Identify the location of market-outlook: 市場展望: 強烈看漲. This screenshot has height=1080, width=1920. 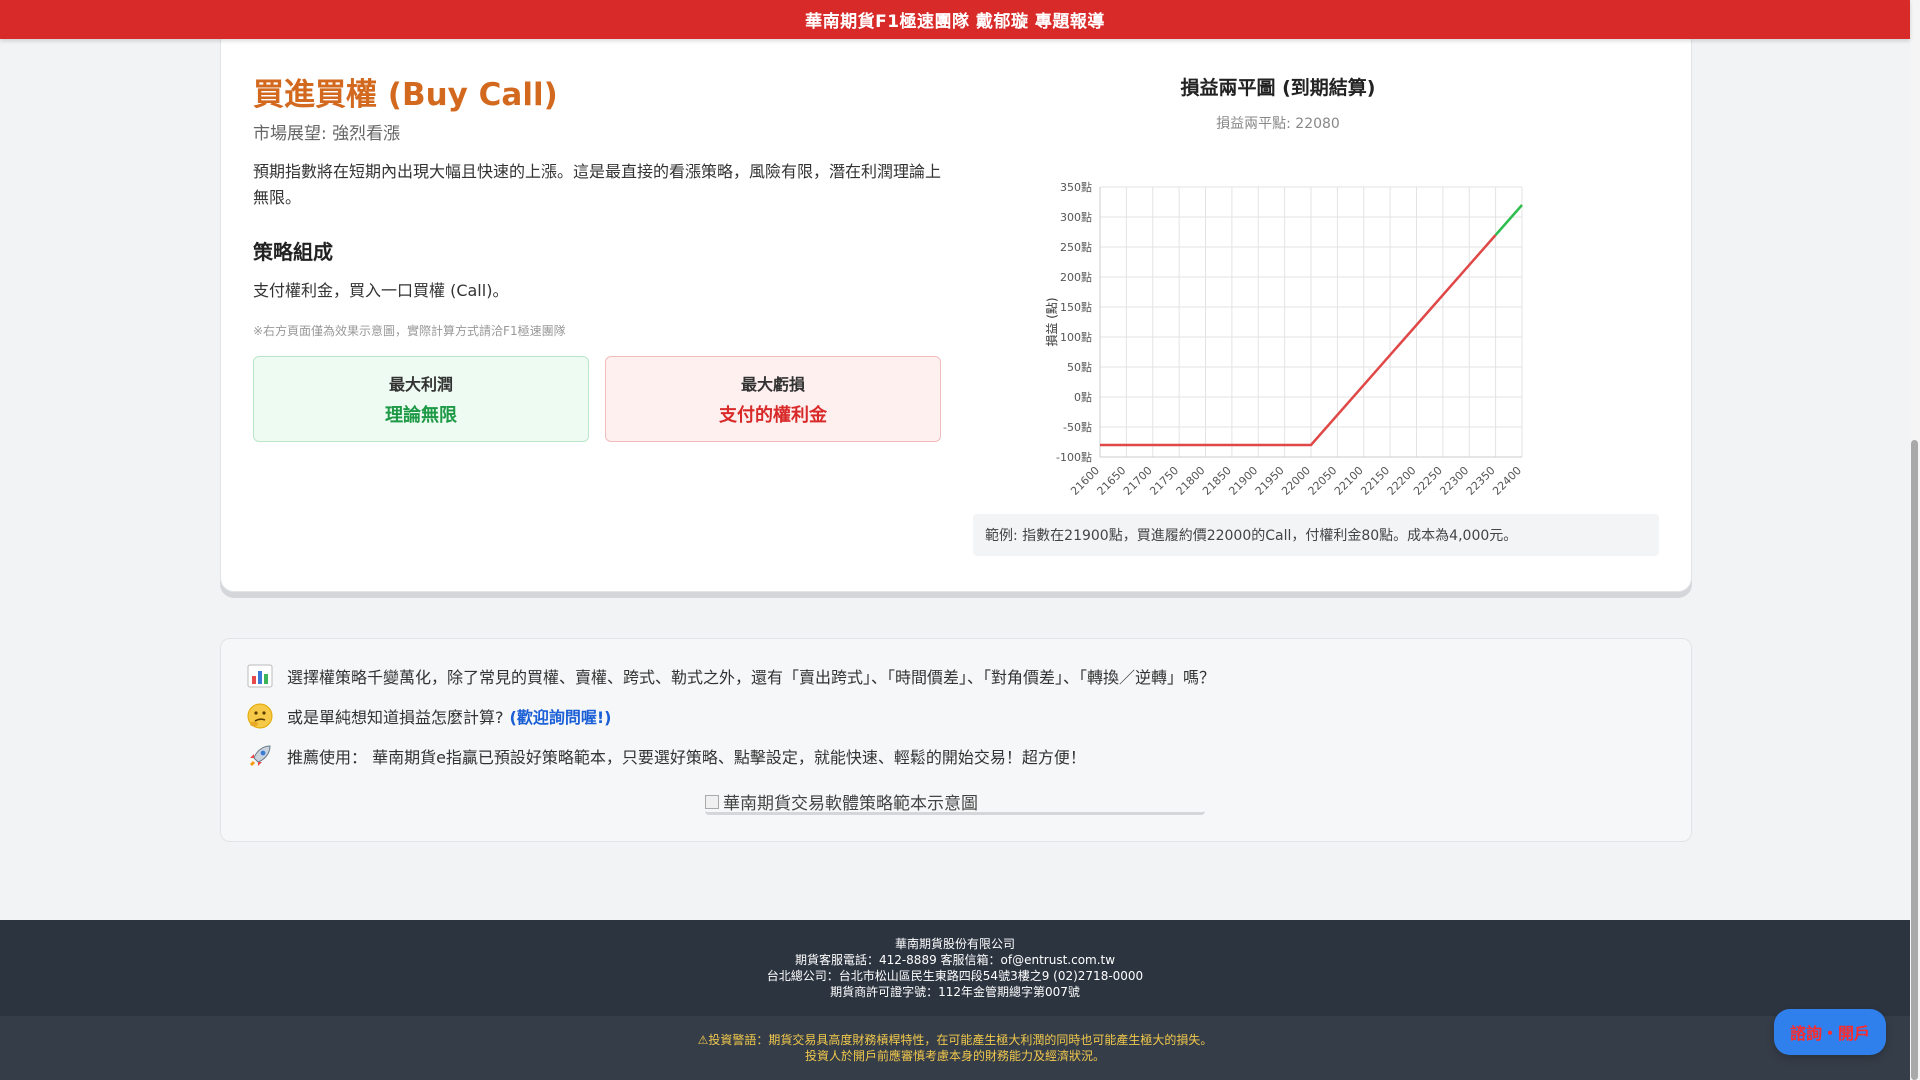
(327, 134).